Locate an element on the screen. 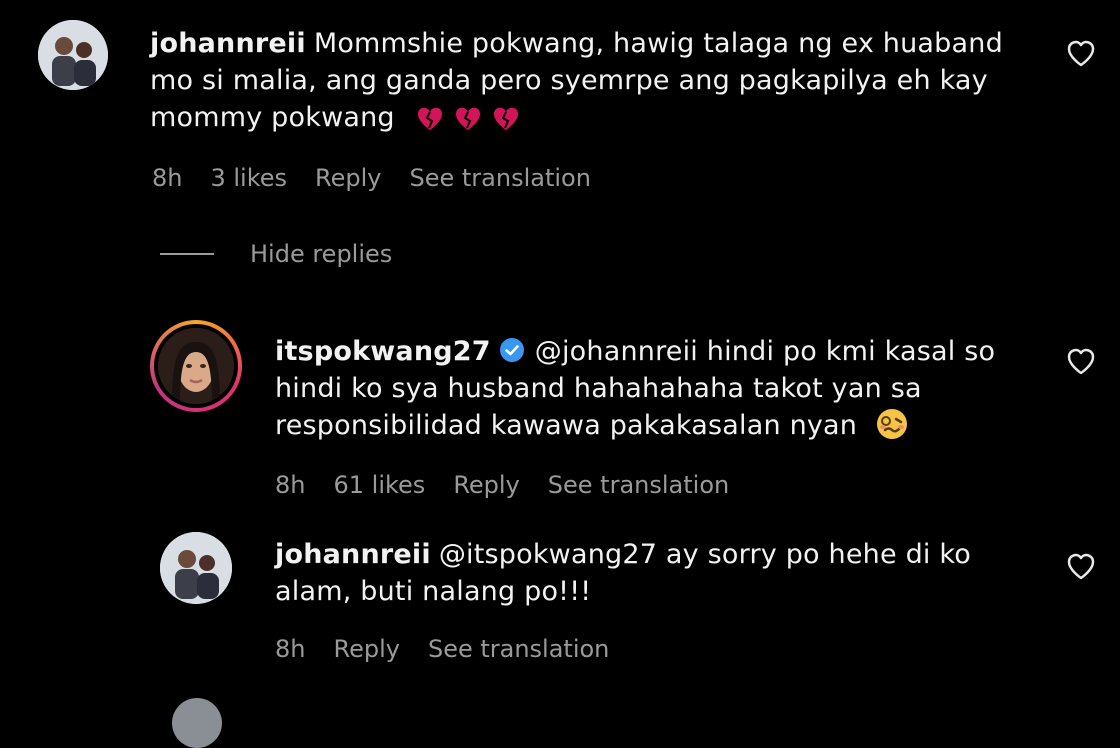 This screenshot has width=1120, height=748. comment-meta: 8h 3 likes Reply See translation is located at coordinates (371, 178).